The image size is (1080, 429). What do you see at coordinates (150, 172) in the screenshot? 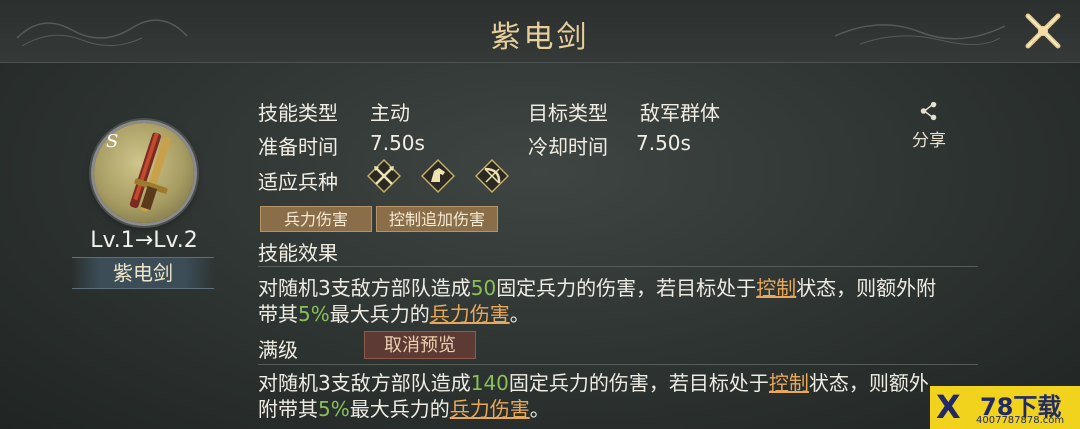
I see `sword-icon` at bounding box center [150, 172].